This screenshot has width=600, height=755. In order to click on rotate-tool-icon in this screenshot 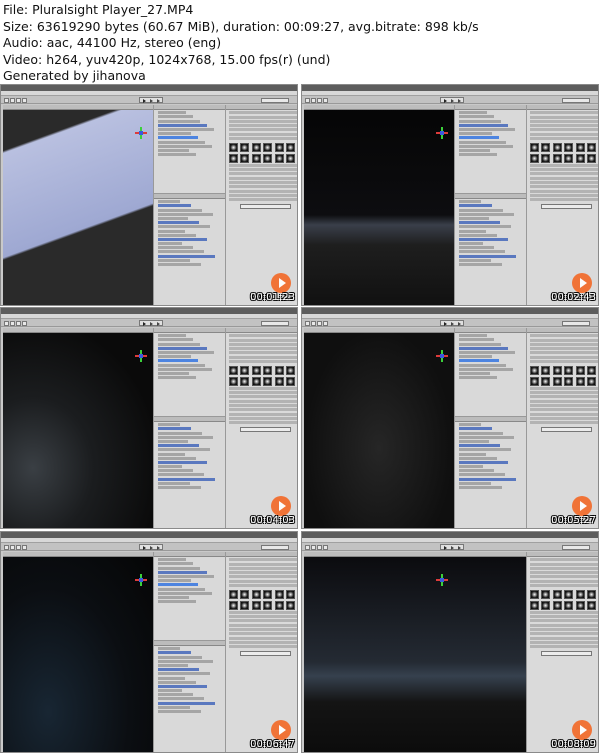, I will do `click(18, 547)`.